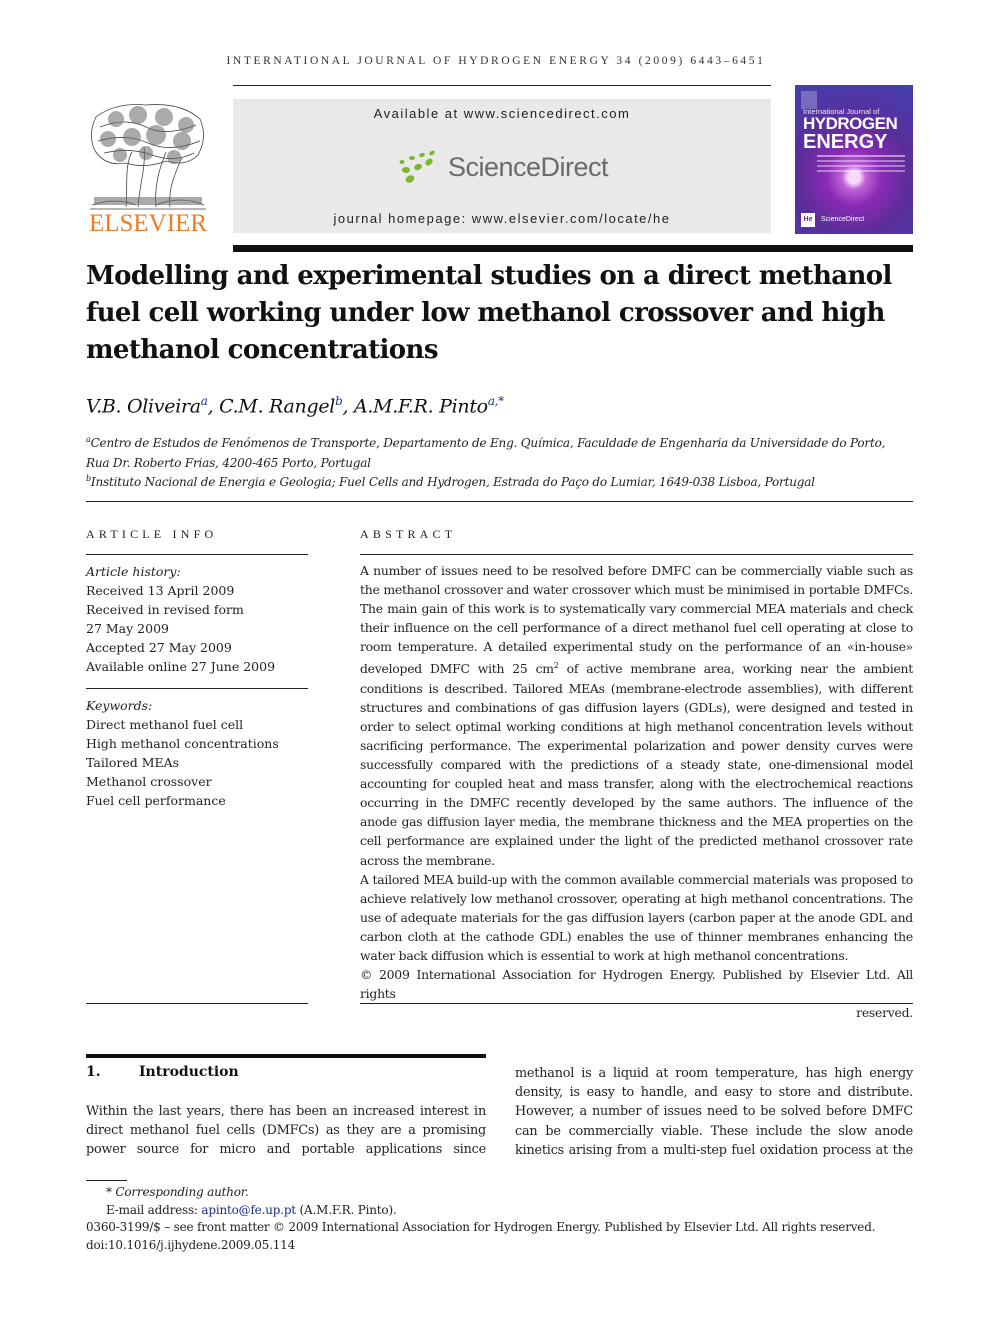 The image size is (992, 1323). What do you see at coordinates (133, 571) in the screenshot?
I see `article-history-label: Article history:` at bounding box center [133, 571].